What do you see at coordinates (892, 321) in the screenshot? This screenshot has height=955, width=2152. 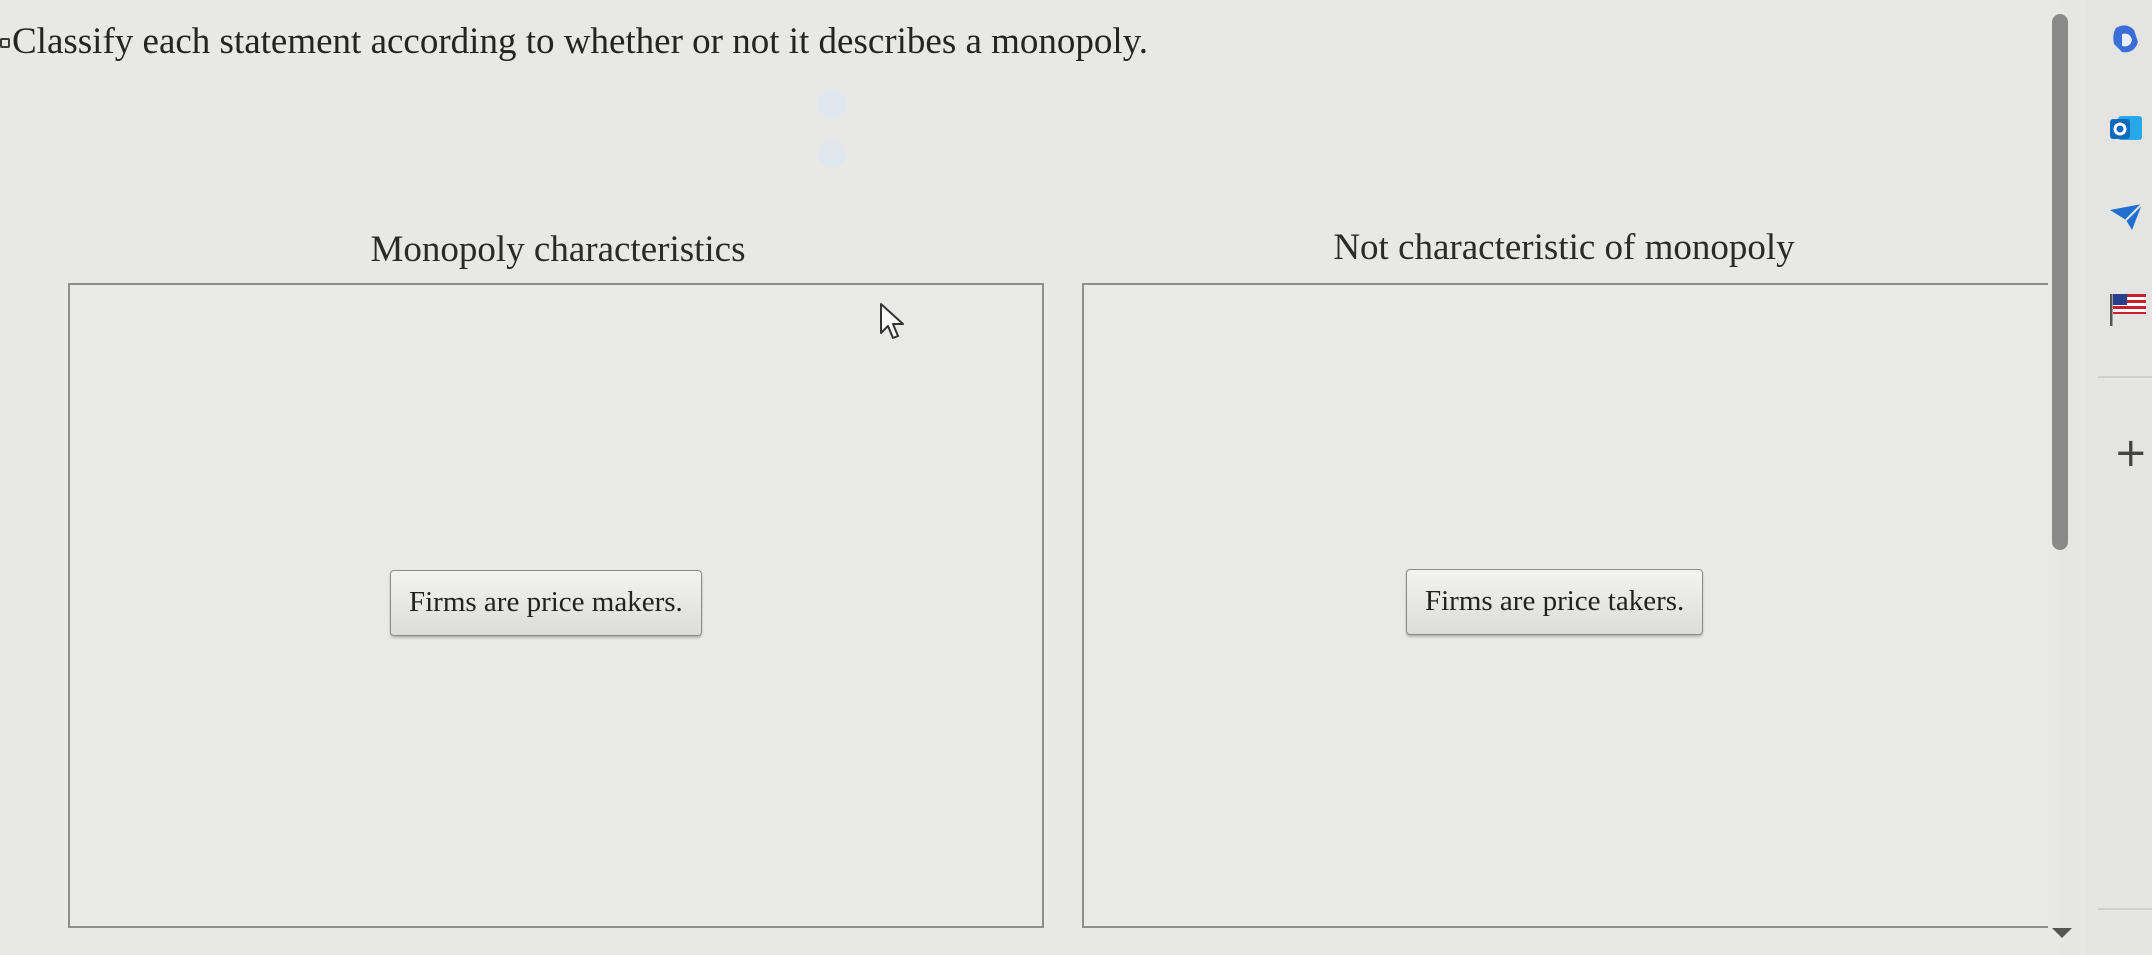 I see `mouse-pointer-icon` at bounding box center [892, 321].